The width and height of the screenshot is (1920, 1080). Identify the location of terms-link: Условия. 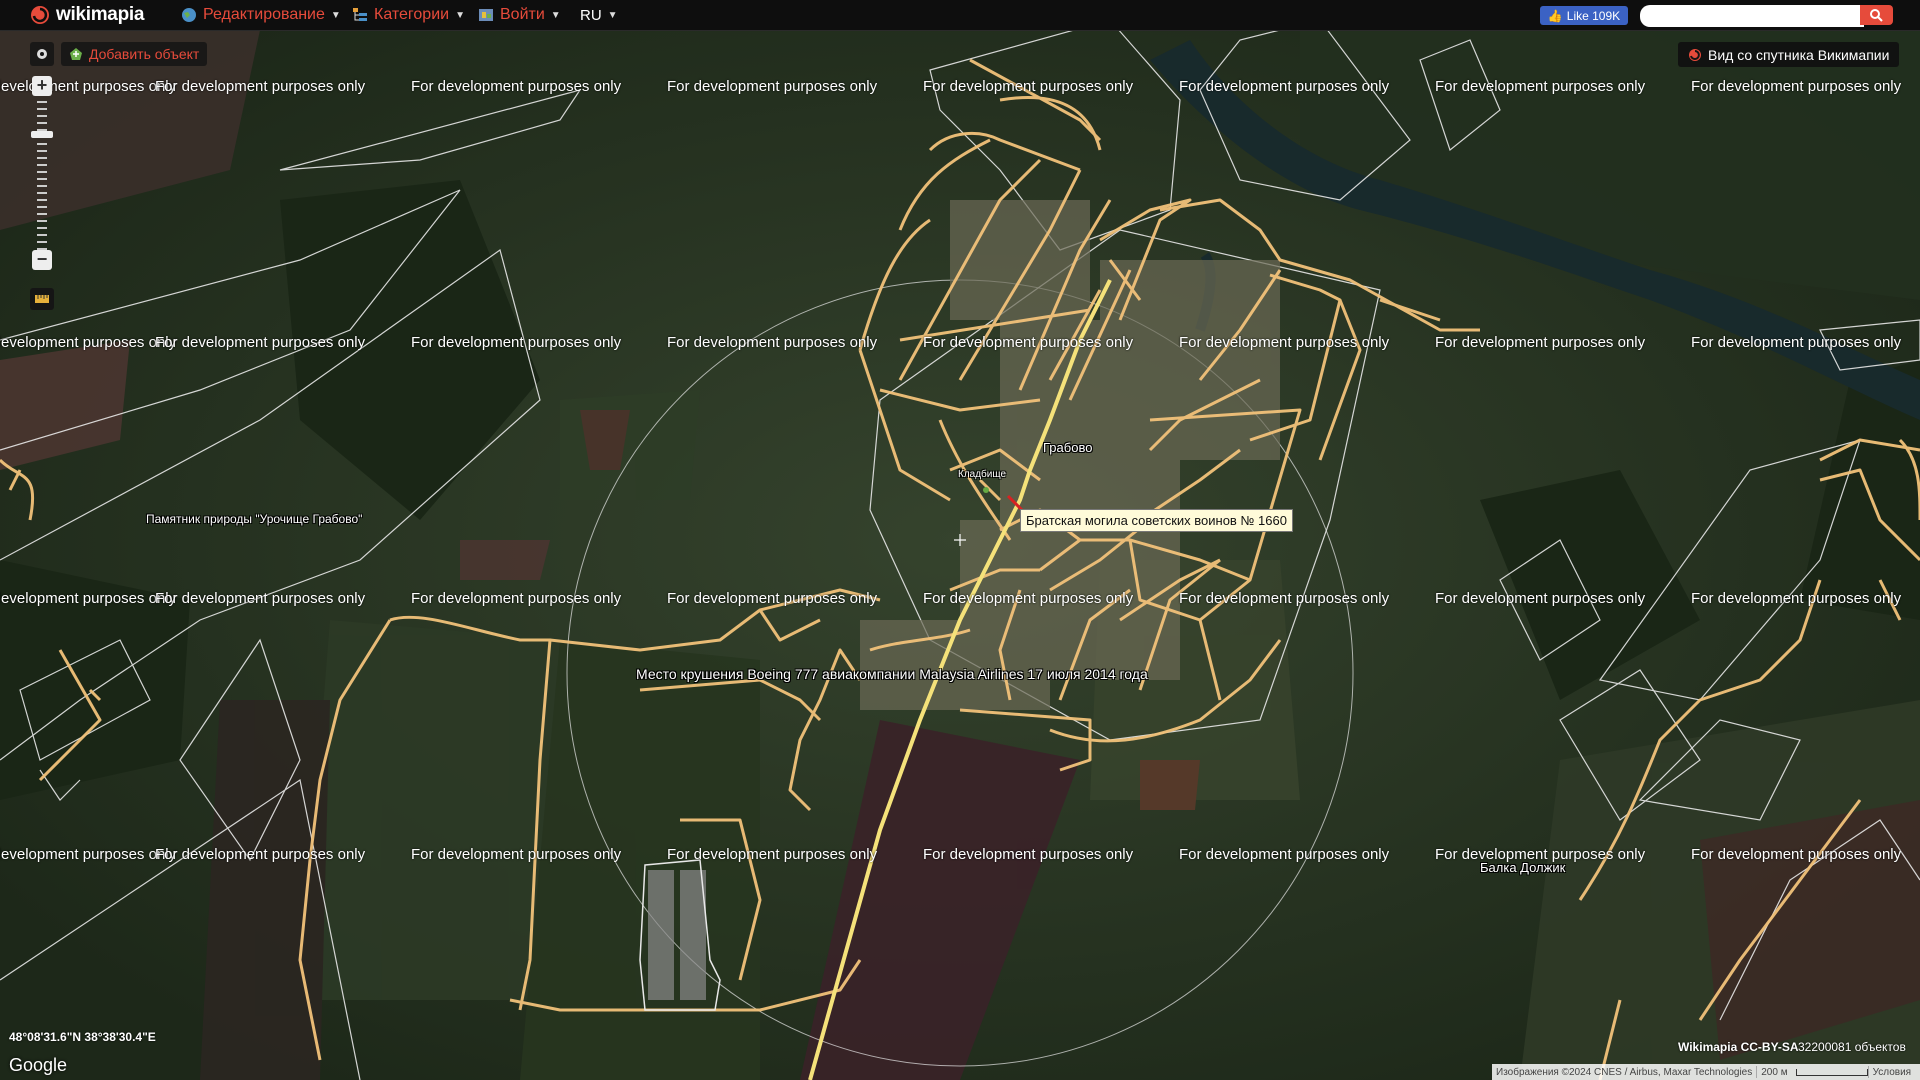
(1892, 1072).